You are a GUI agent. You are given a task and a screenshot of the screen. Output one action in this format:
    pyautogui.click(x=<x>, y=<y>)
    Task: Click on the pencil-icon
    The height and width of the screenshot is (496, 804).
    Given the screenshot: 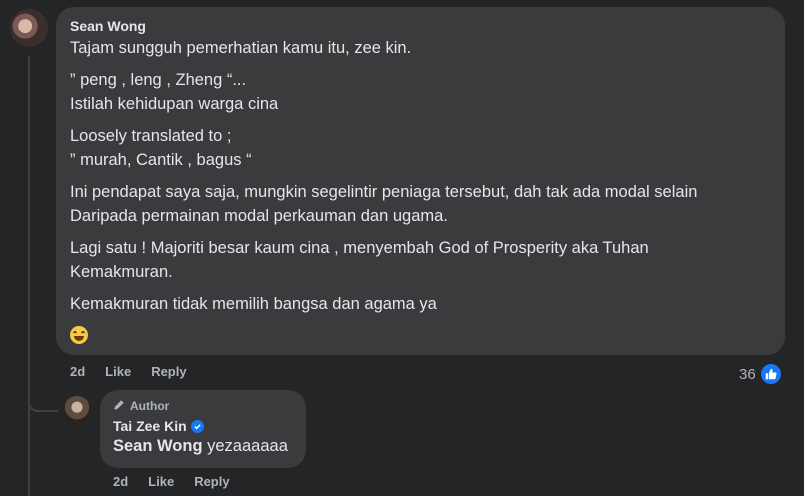 What is the action you would take?
    pyautogui.click(x=119, y=406)
    